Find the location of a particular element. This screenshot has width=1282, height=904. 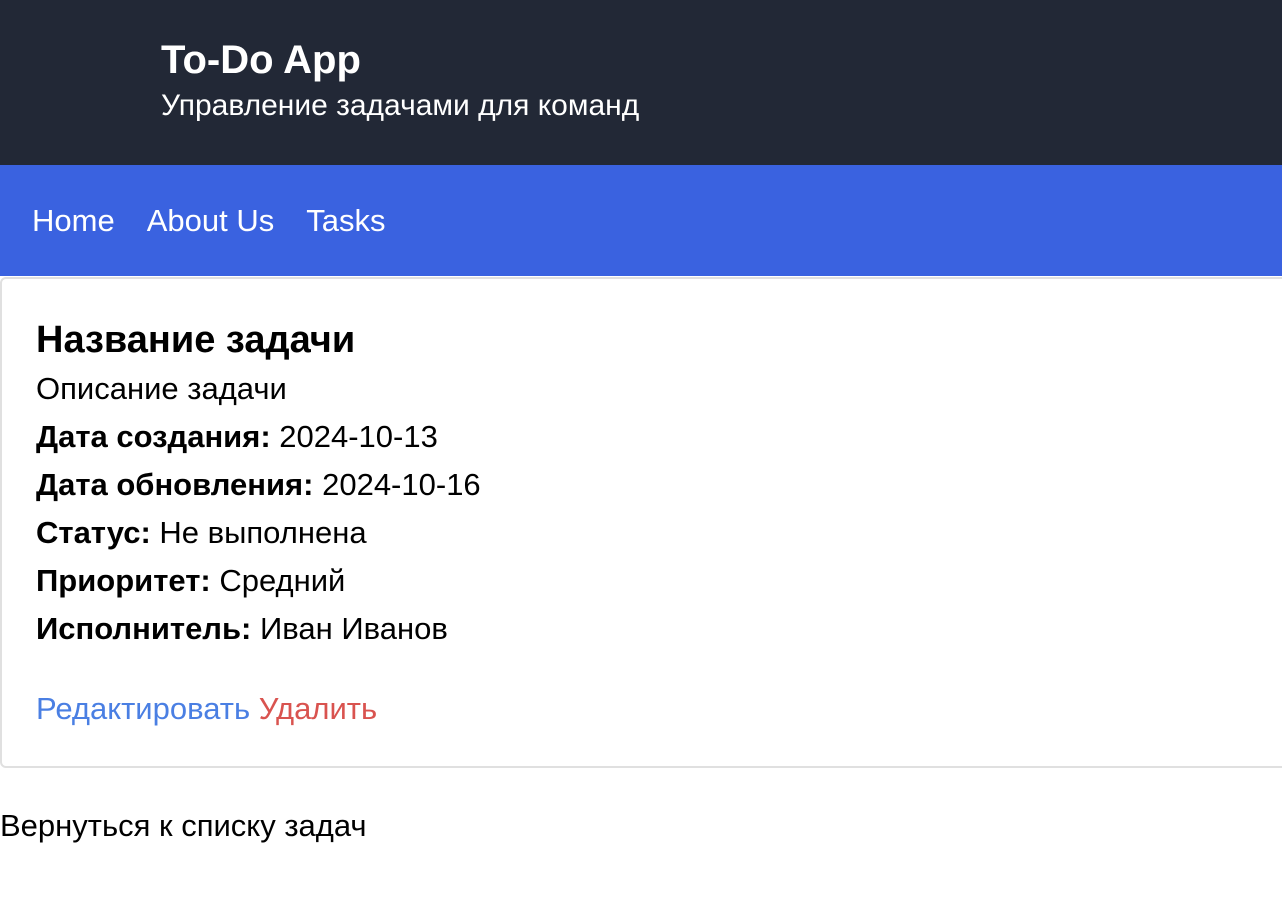

field-label: Статус: is located at coordinates (93, 532).